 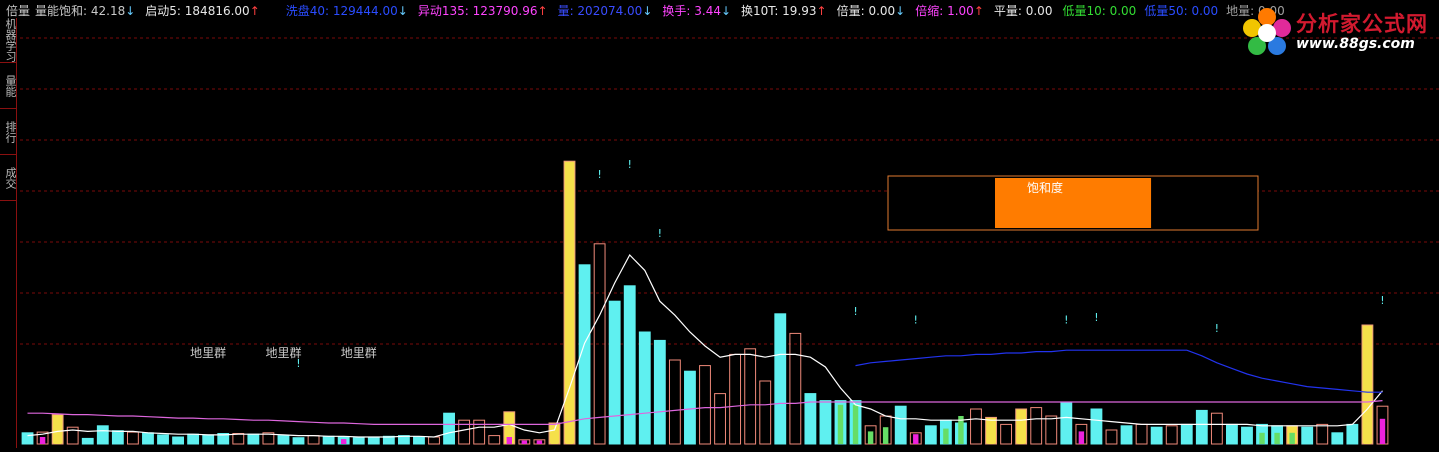 What do you see at coordinates (359, 353) in the screenshot?
I see `annotation-label: 地里群` at bounding box center [359, 353].